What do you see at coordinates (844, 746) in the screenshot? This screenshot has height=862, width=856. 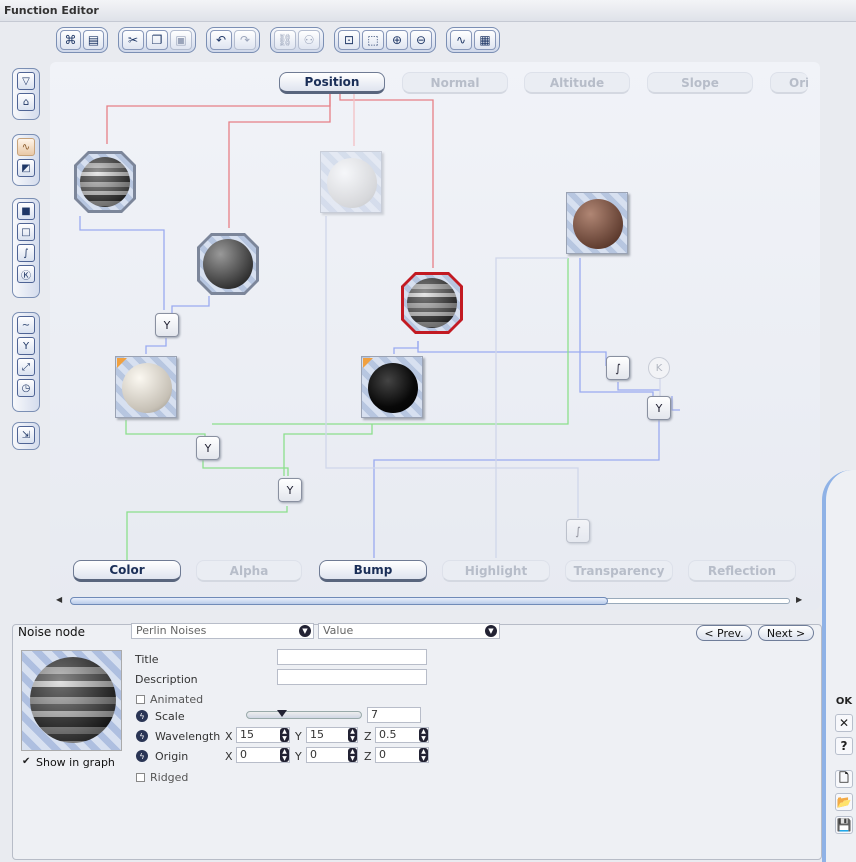 I see `help-button: ?` at bounding box center [844, 746].